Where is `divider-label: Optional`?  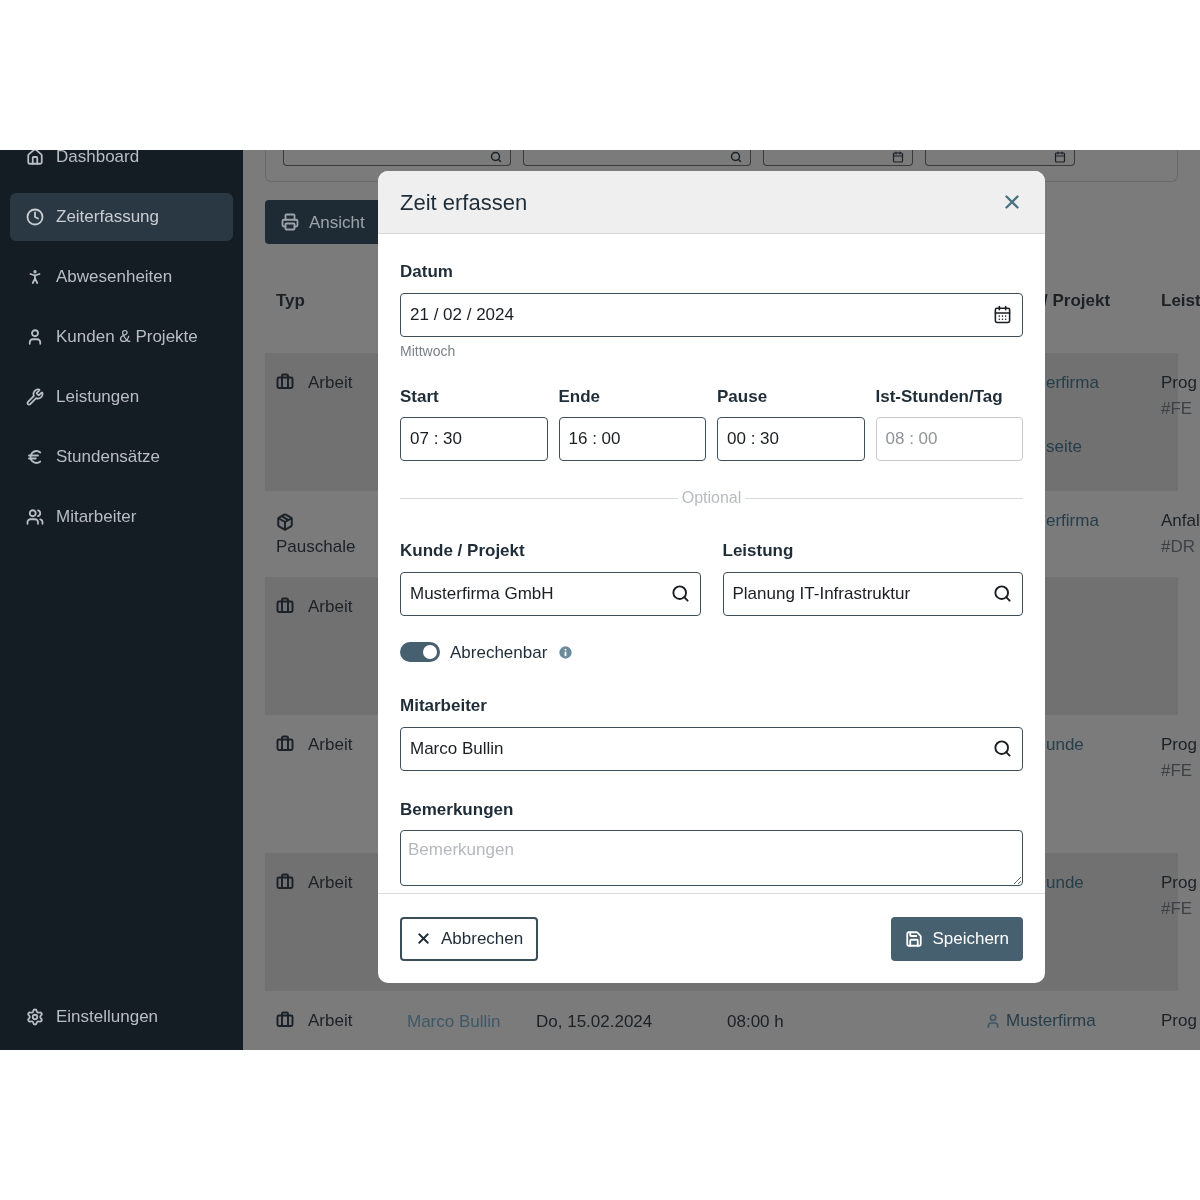 divider-label: Optional is located at coordinates (711, 498).